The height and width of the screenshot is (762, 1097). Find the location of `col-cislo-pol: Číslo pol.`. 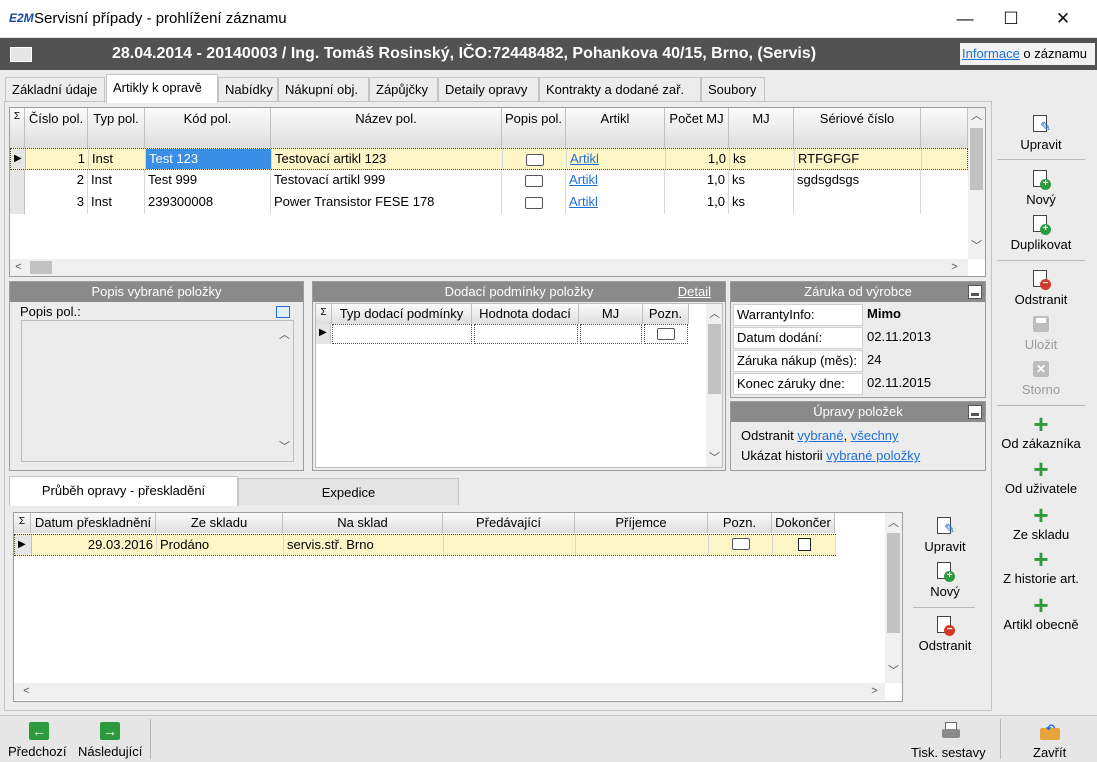

col-cislo-pol: Číslo pol. is located at coordinates (56, 128).